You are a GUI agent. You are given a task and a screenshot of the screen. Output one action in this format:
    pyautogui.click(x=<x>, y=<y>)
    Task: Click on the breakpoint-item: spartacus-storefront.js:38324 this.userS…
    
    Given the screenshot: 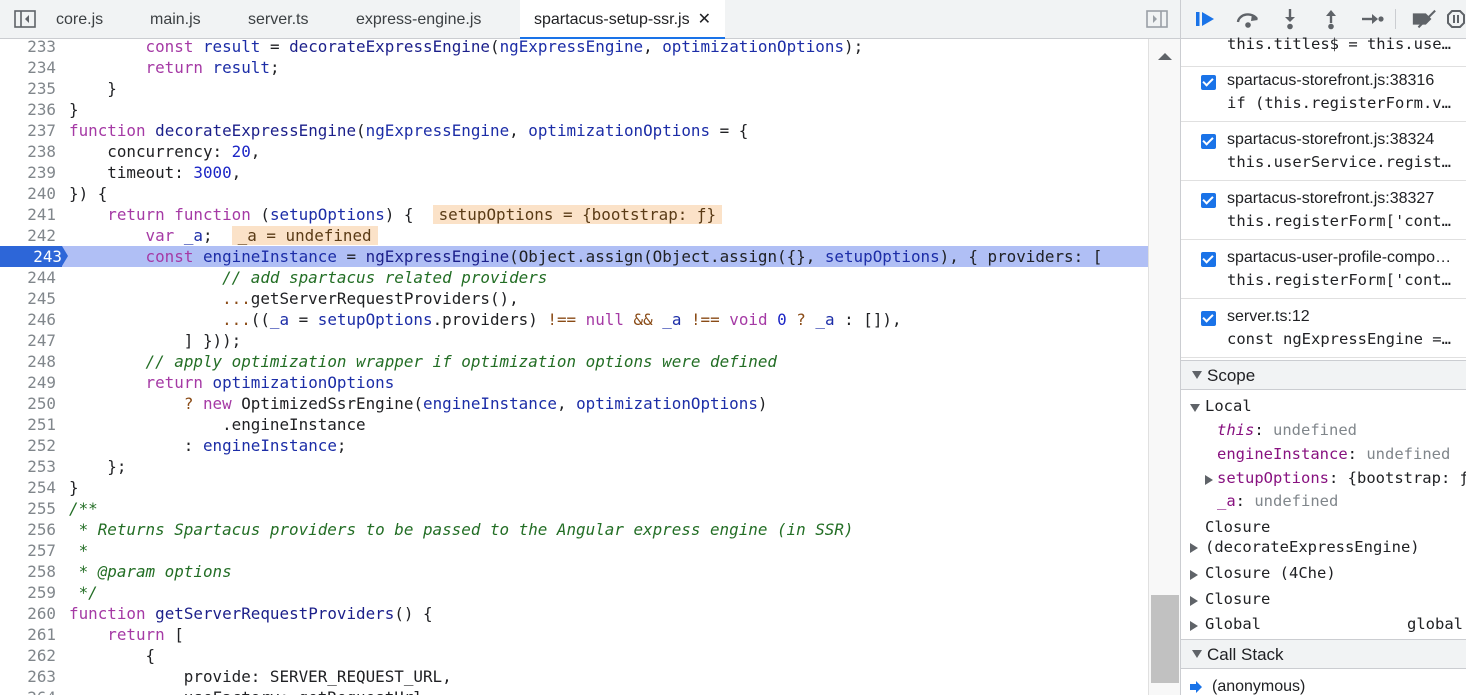 What is the action you would take?
    pyautogui.click(x=1323, y=152)
    